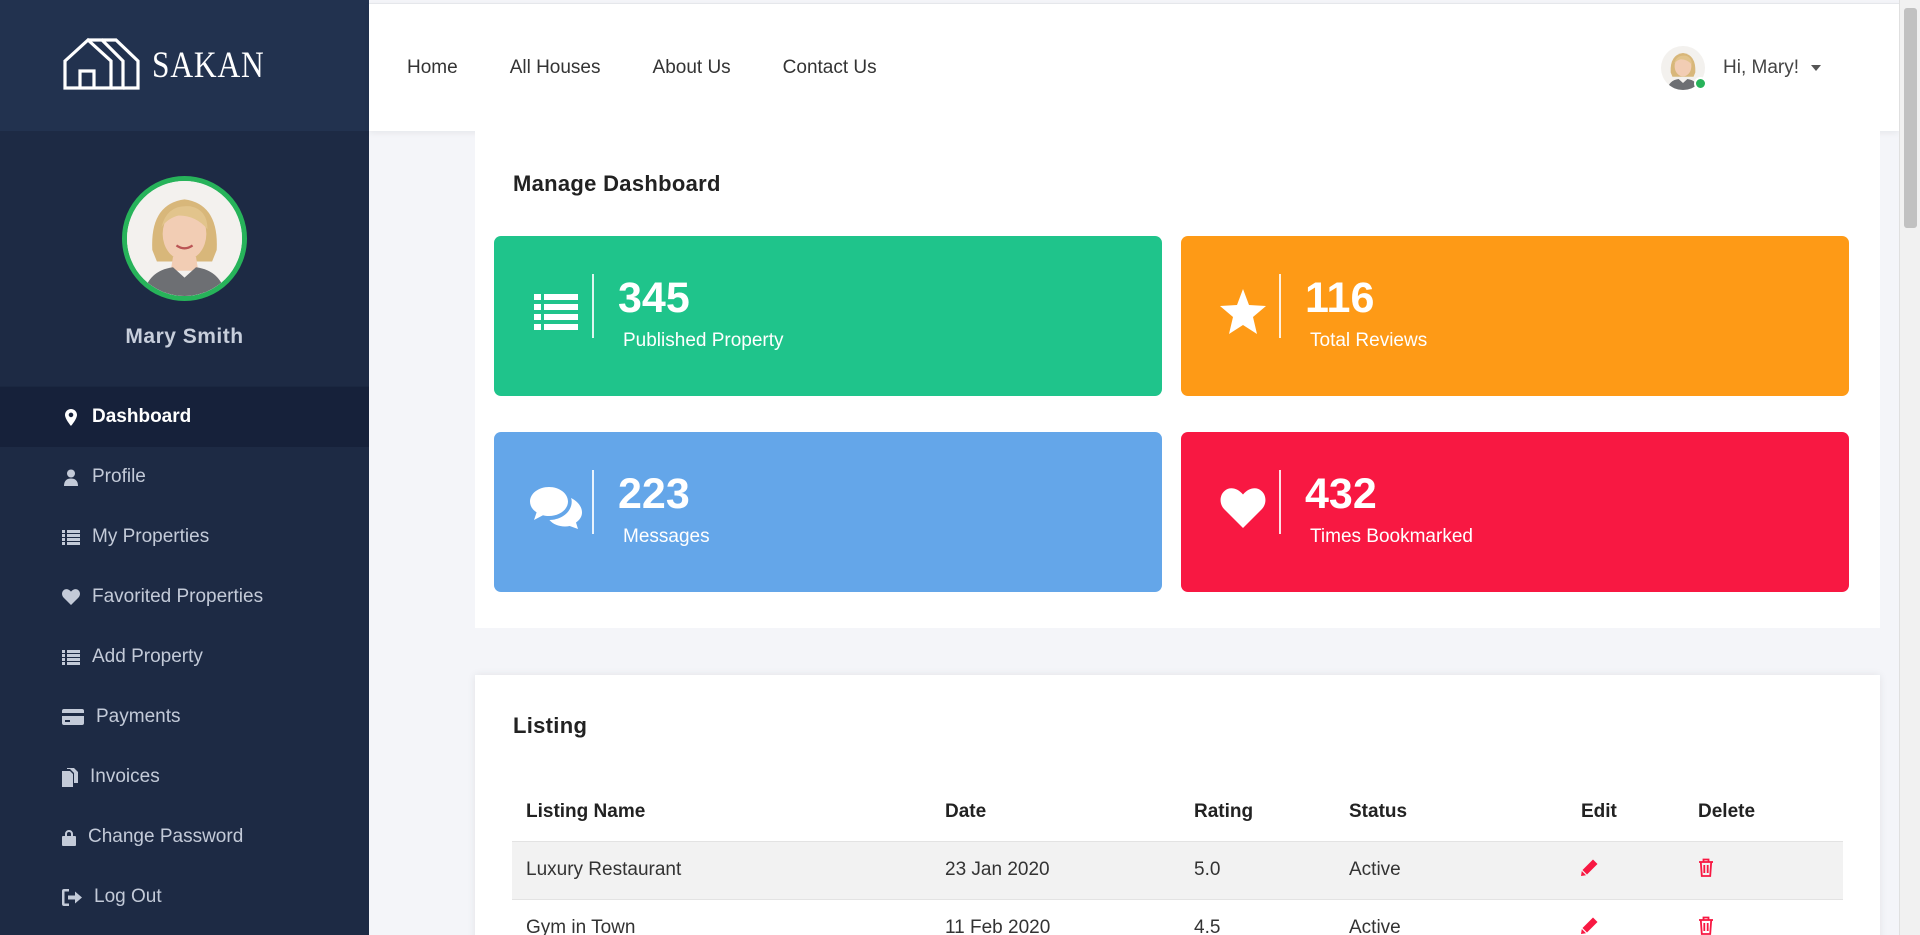 This screenshot has width=1920, height=935. What do you see at coordinates (184, 336) in the screenshot?
I see `profile-name: Mary Smith` at bounding box center [184, 336].